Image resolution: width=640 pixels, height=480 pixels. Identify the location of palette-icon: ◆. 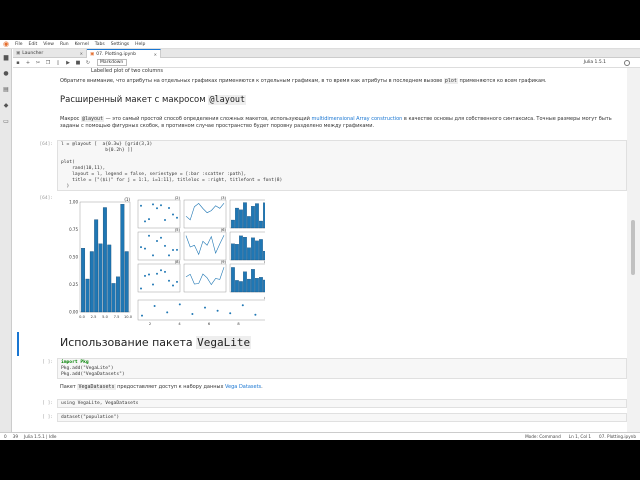
(6, 105).